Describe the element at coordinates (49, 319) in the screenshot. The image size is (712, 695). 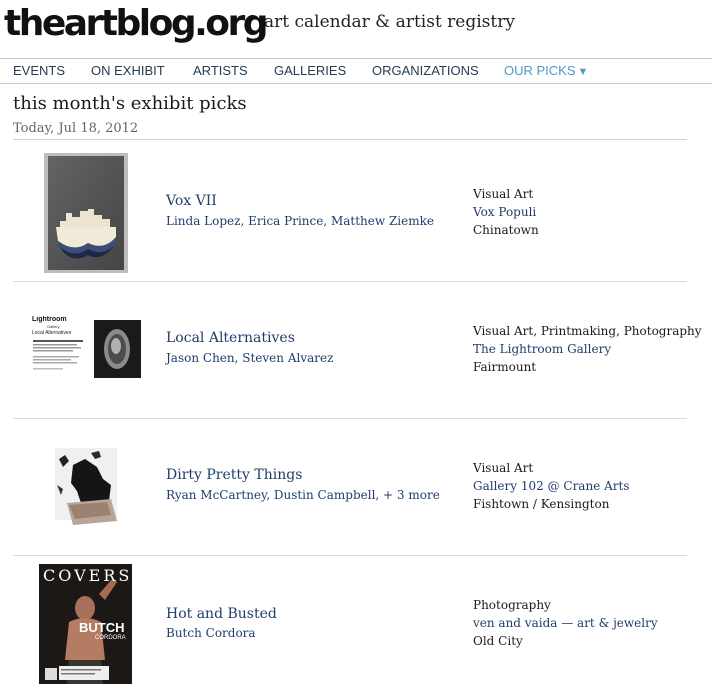
I see `thumbnail-logo-text: Lightroom` at that location.